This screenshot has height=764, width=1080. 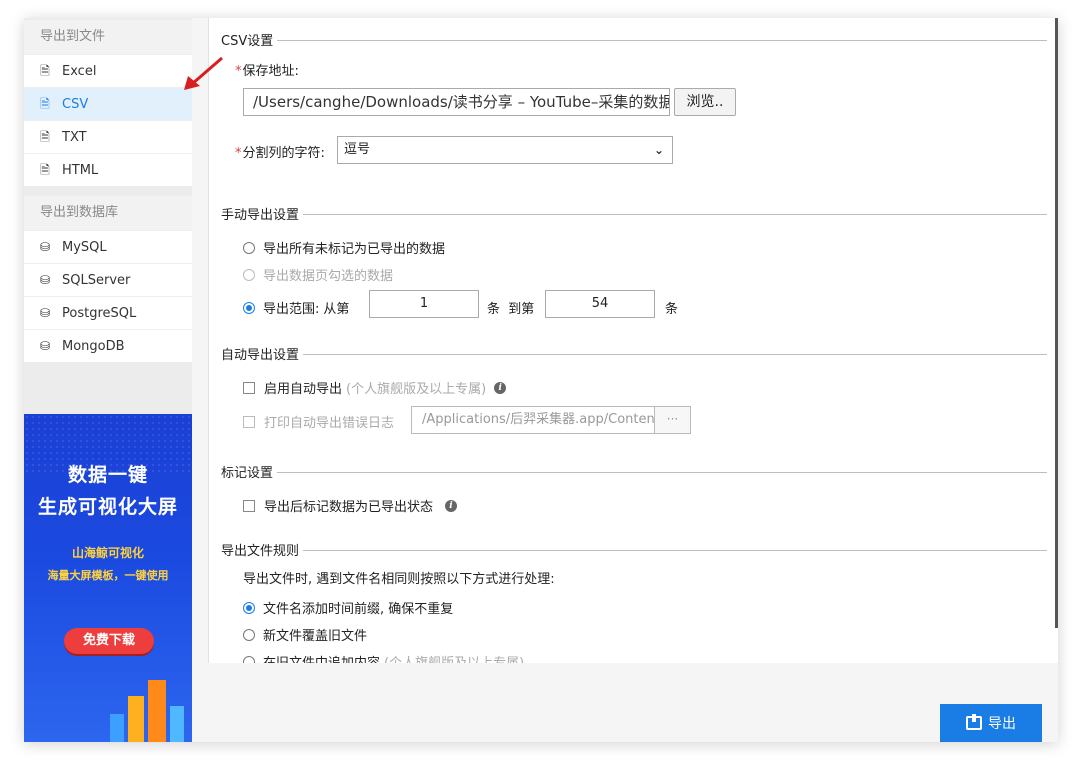 I want to click on range-unit-label: 条, so click(x=672, y=309).